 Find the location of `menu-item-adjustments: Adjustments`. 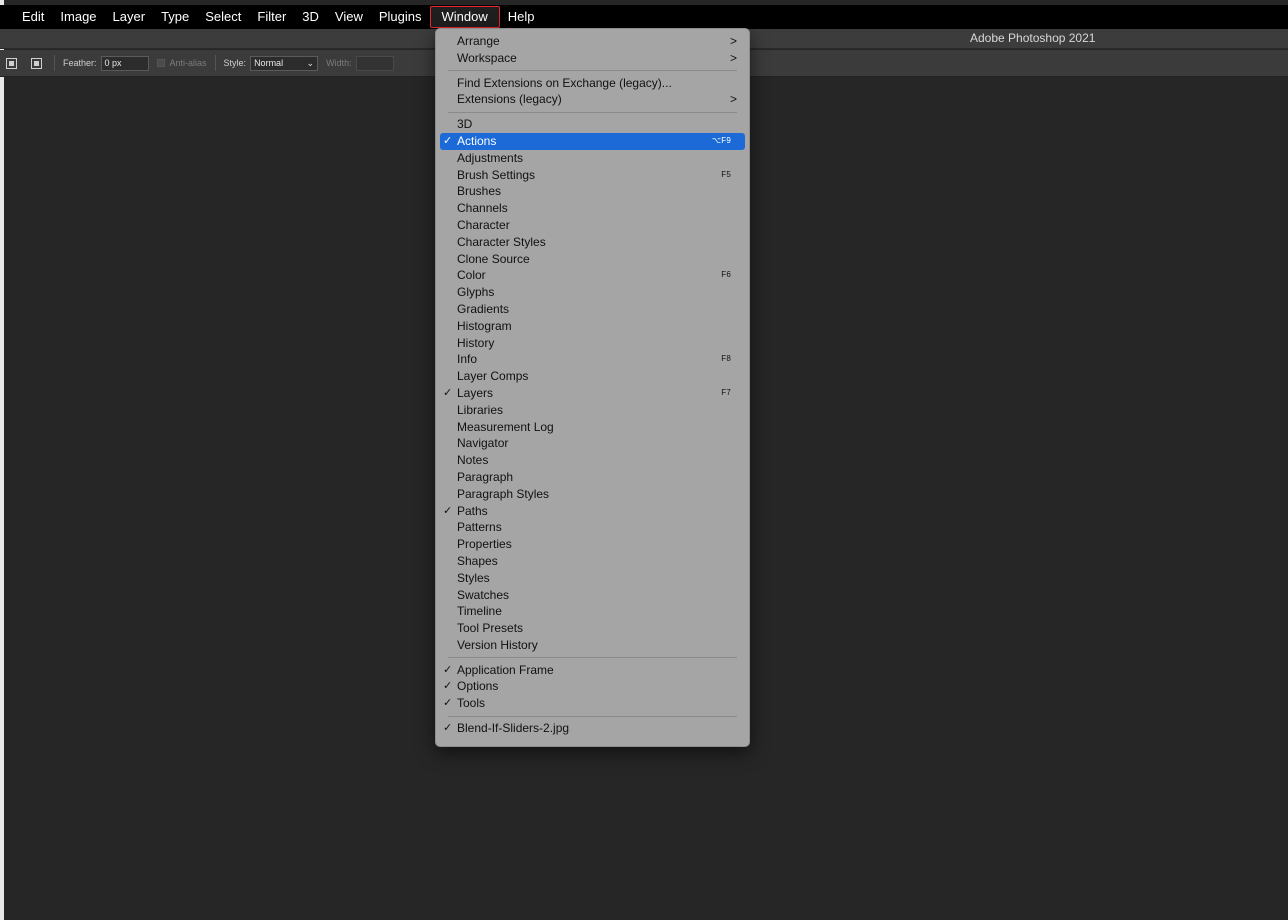

menu-item-adjustments: Adjustments is located at coordinates (592, 158).